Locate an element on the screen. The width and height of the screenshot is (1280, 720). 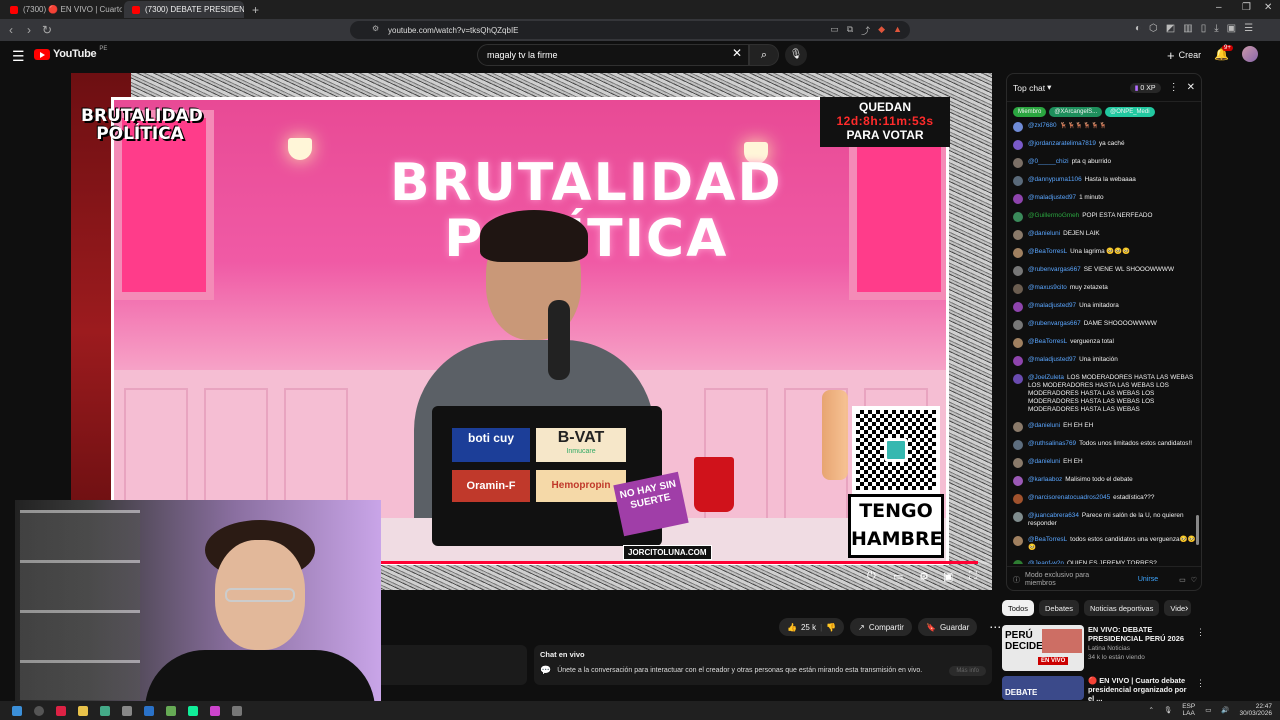
message-author: @JoelZuleta is located at coordinates (1046, 377).